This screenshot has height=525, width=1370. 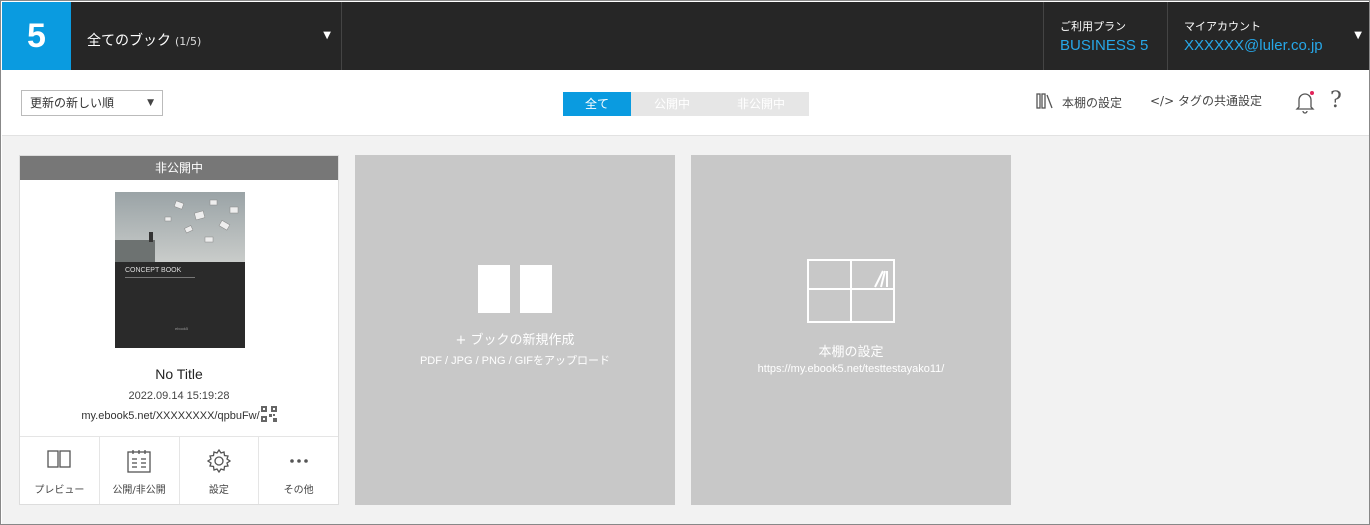 I want to click on new-book-subtitle: PDF / JPG / PNG / GIFをアップロード, so click(x=515, y=361).